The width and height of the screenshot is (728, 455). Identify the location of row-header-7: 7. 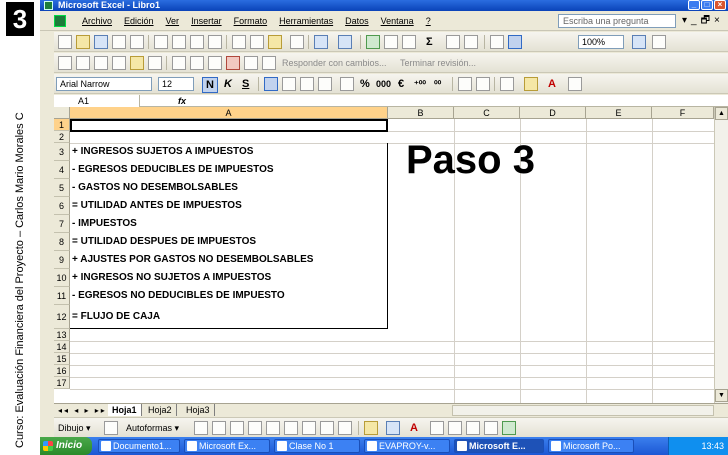
(62, 224).